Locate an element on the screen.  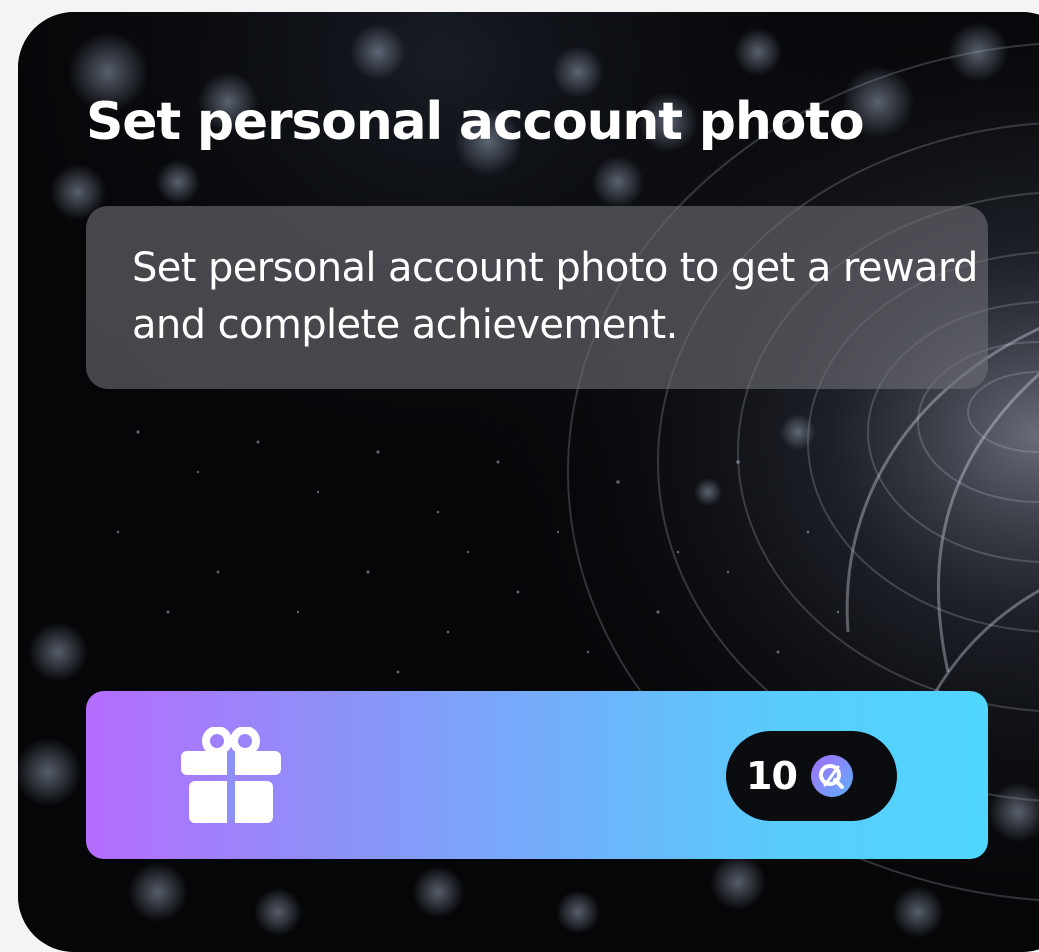
gift-icon is located at coordinates (231, 775).